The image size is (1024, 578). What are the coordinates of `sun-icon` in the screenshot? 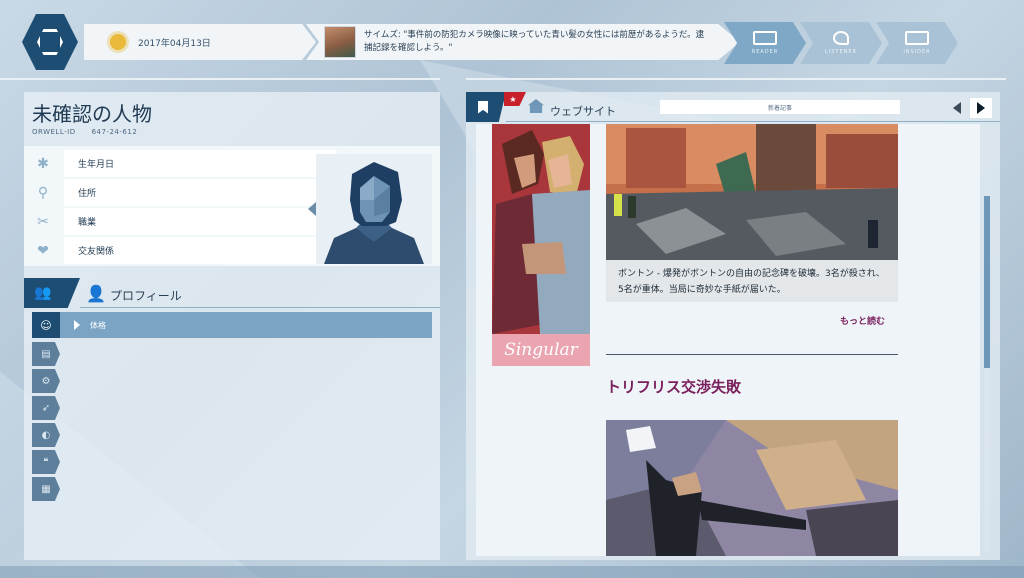 It's located at (118, 42).